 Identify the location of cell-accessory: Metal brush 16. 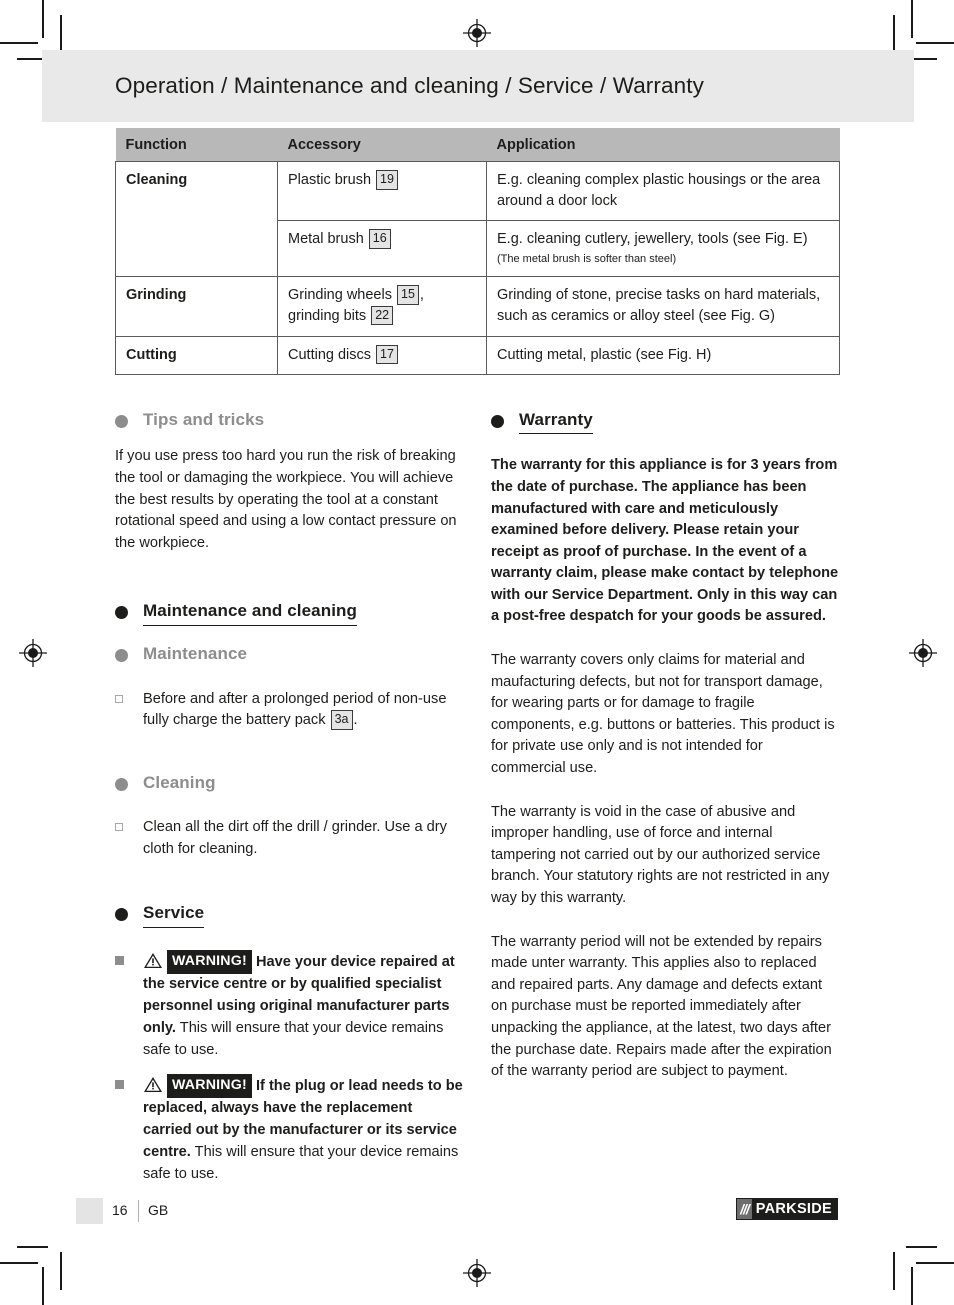
(382, 249).